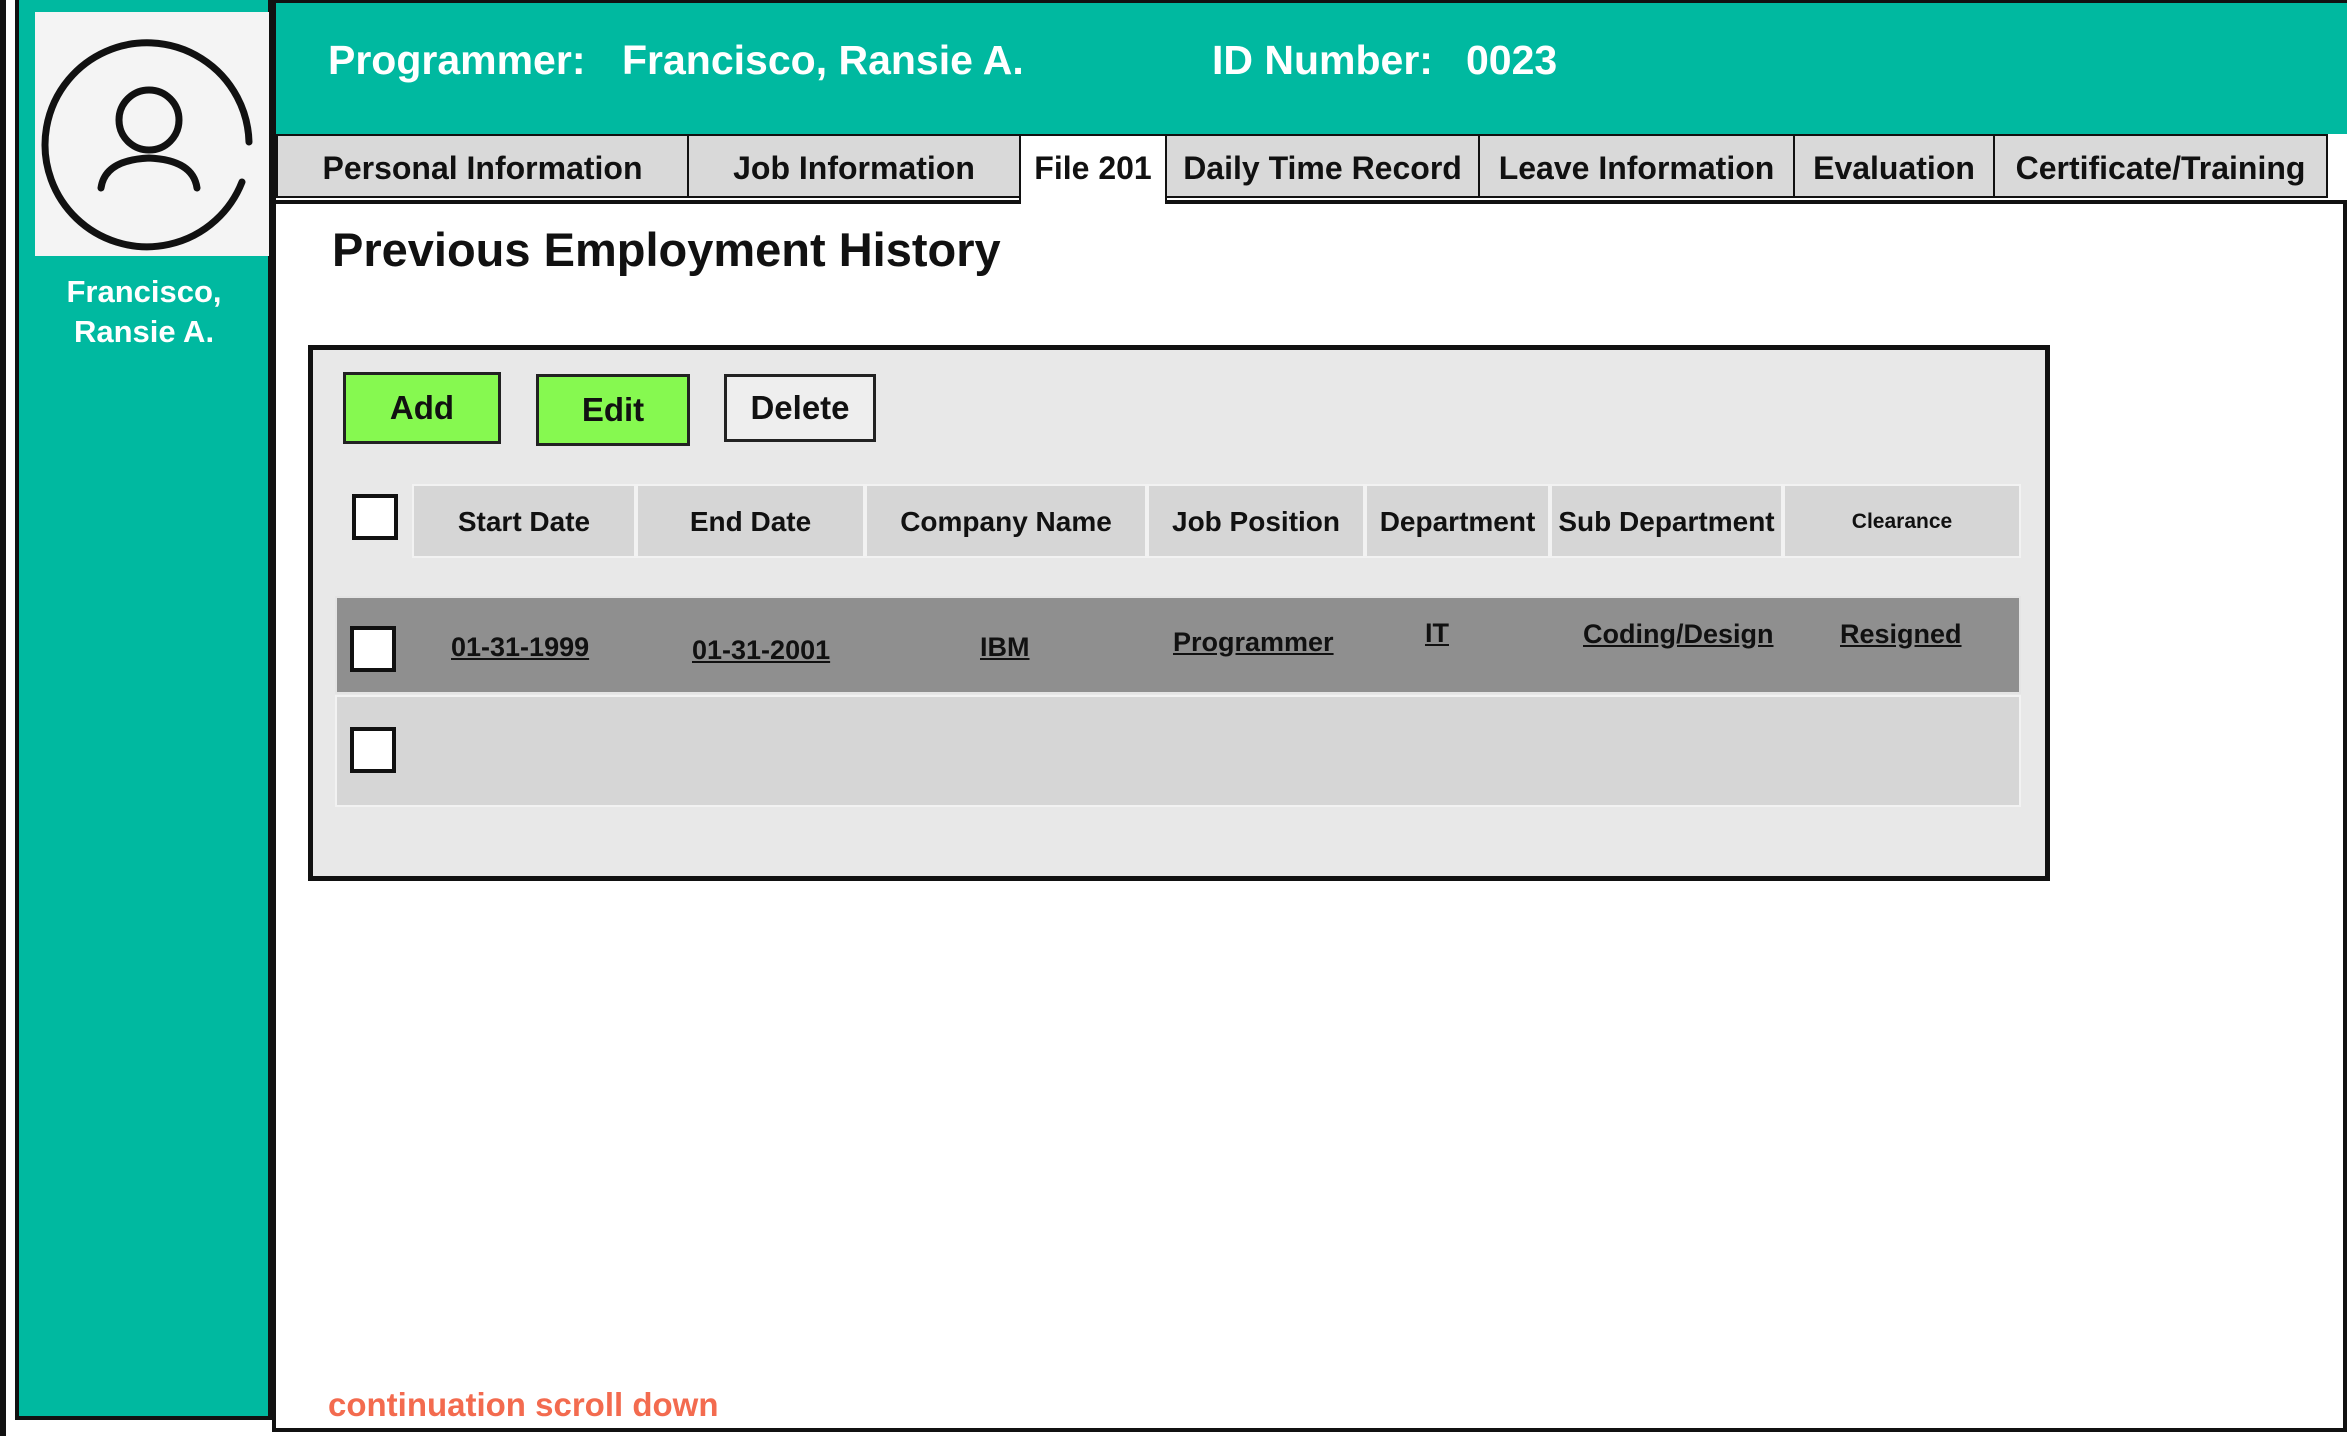 This screenshot has width=2350, height=1436. I want to click on column-header-start-date: Start Date, so click(524, 521).